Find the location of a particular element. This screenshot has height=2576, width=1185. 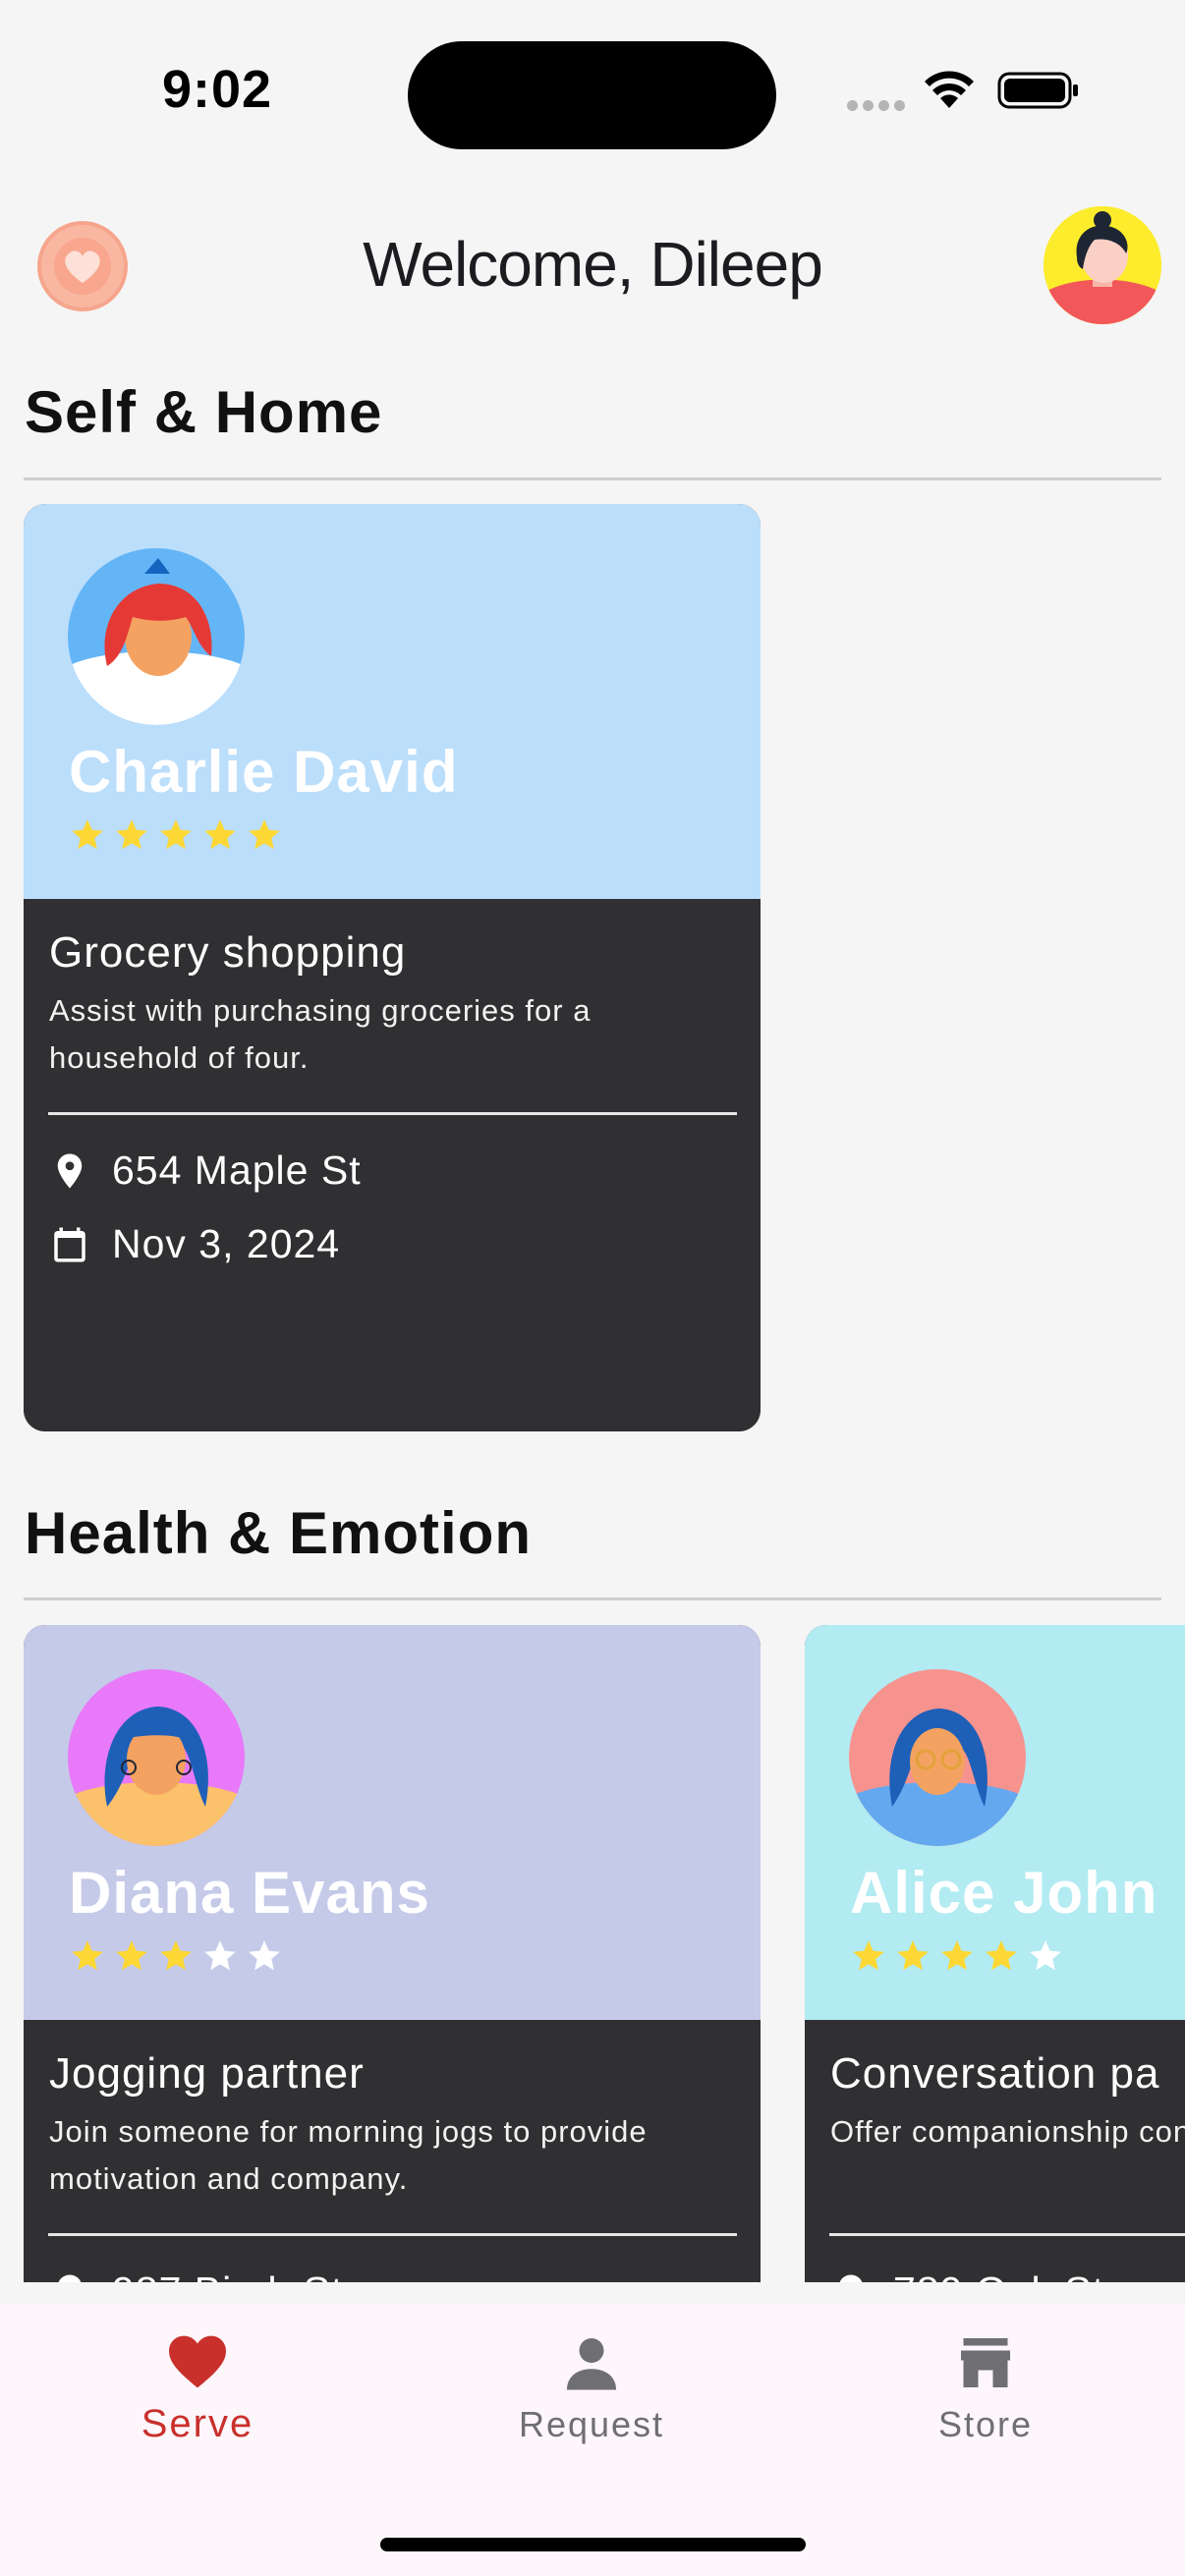

address-text: 789 Oak St is located at coordinates (999, 2275).